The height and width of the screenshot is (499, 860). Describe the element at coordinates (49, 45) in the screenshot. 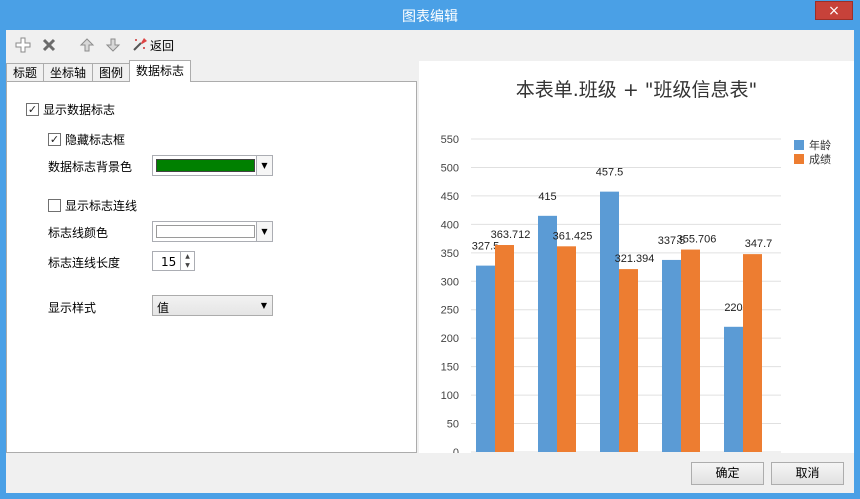

I see `x-icon` at that location.